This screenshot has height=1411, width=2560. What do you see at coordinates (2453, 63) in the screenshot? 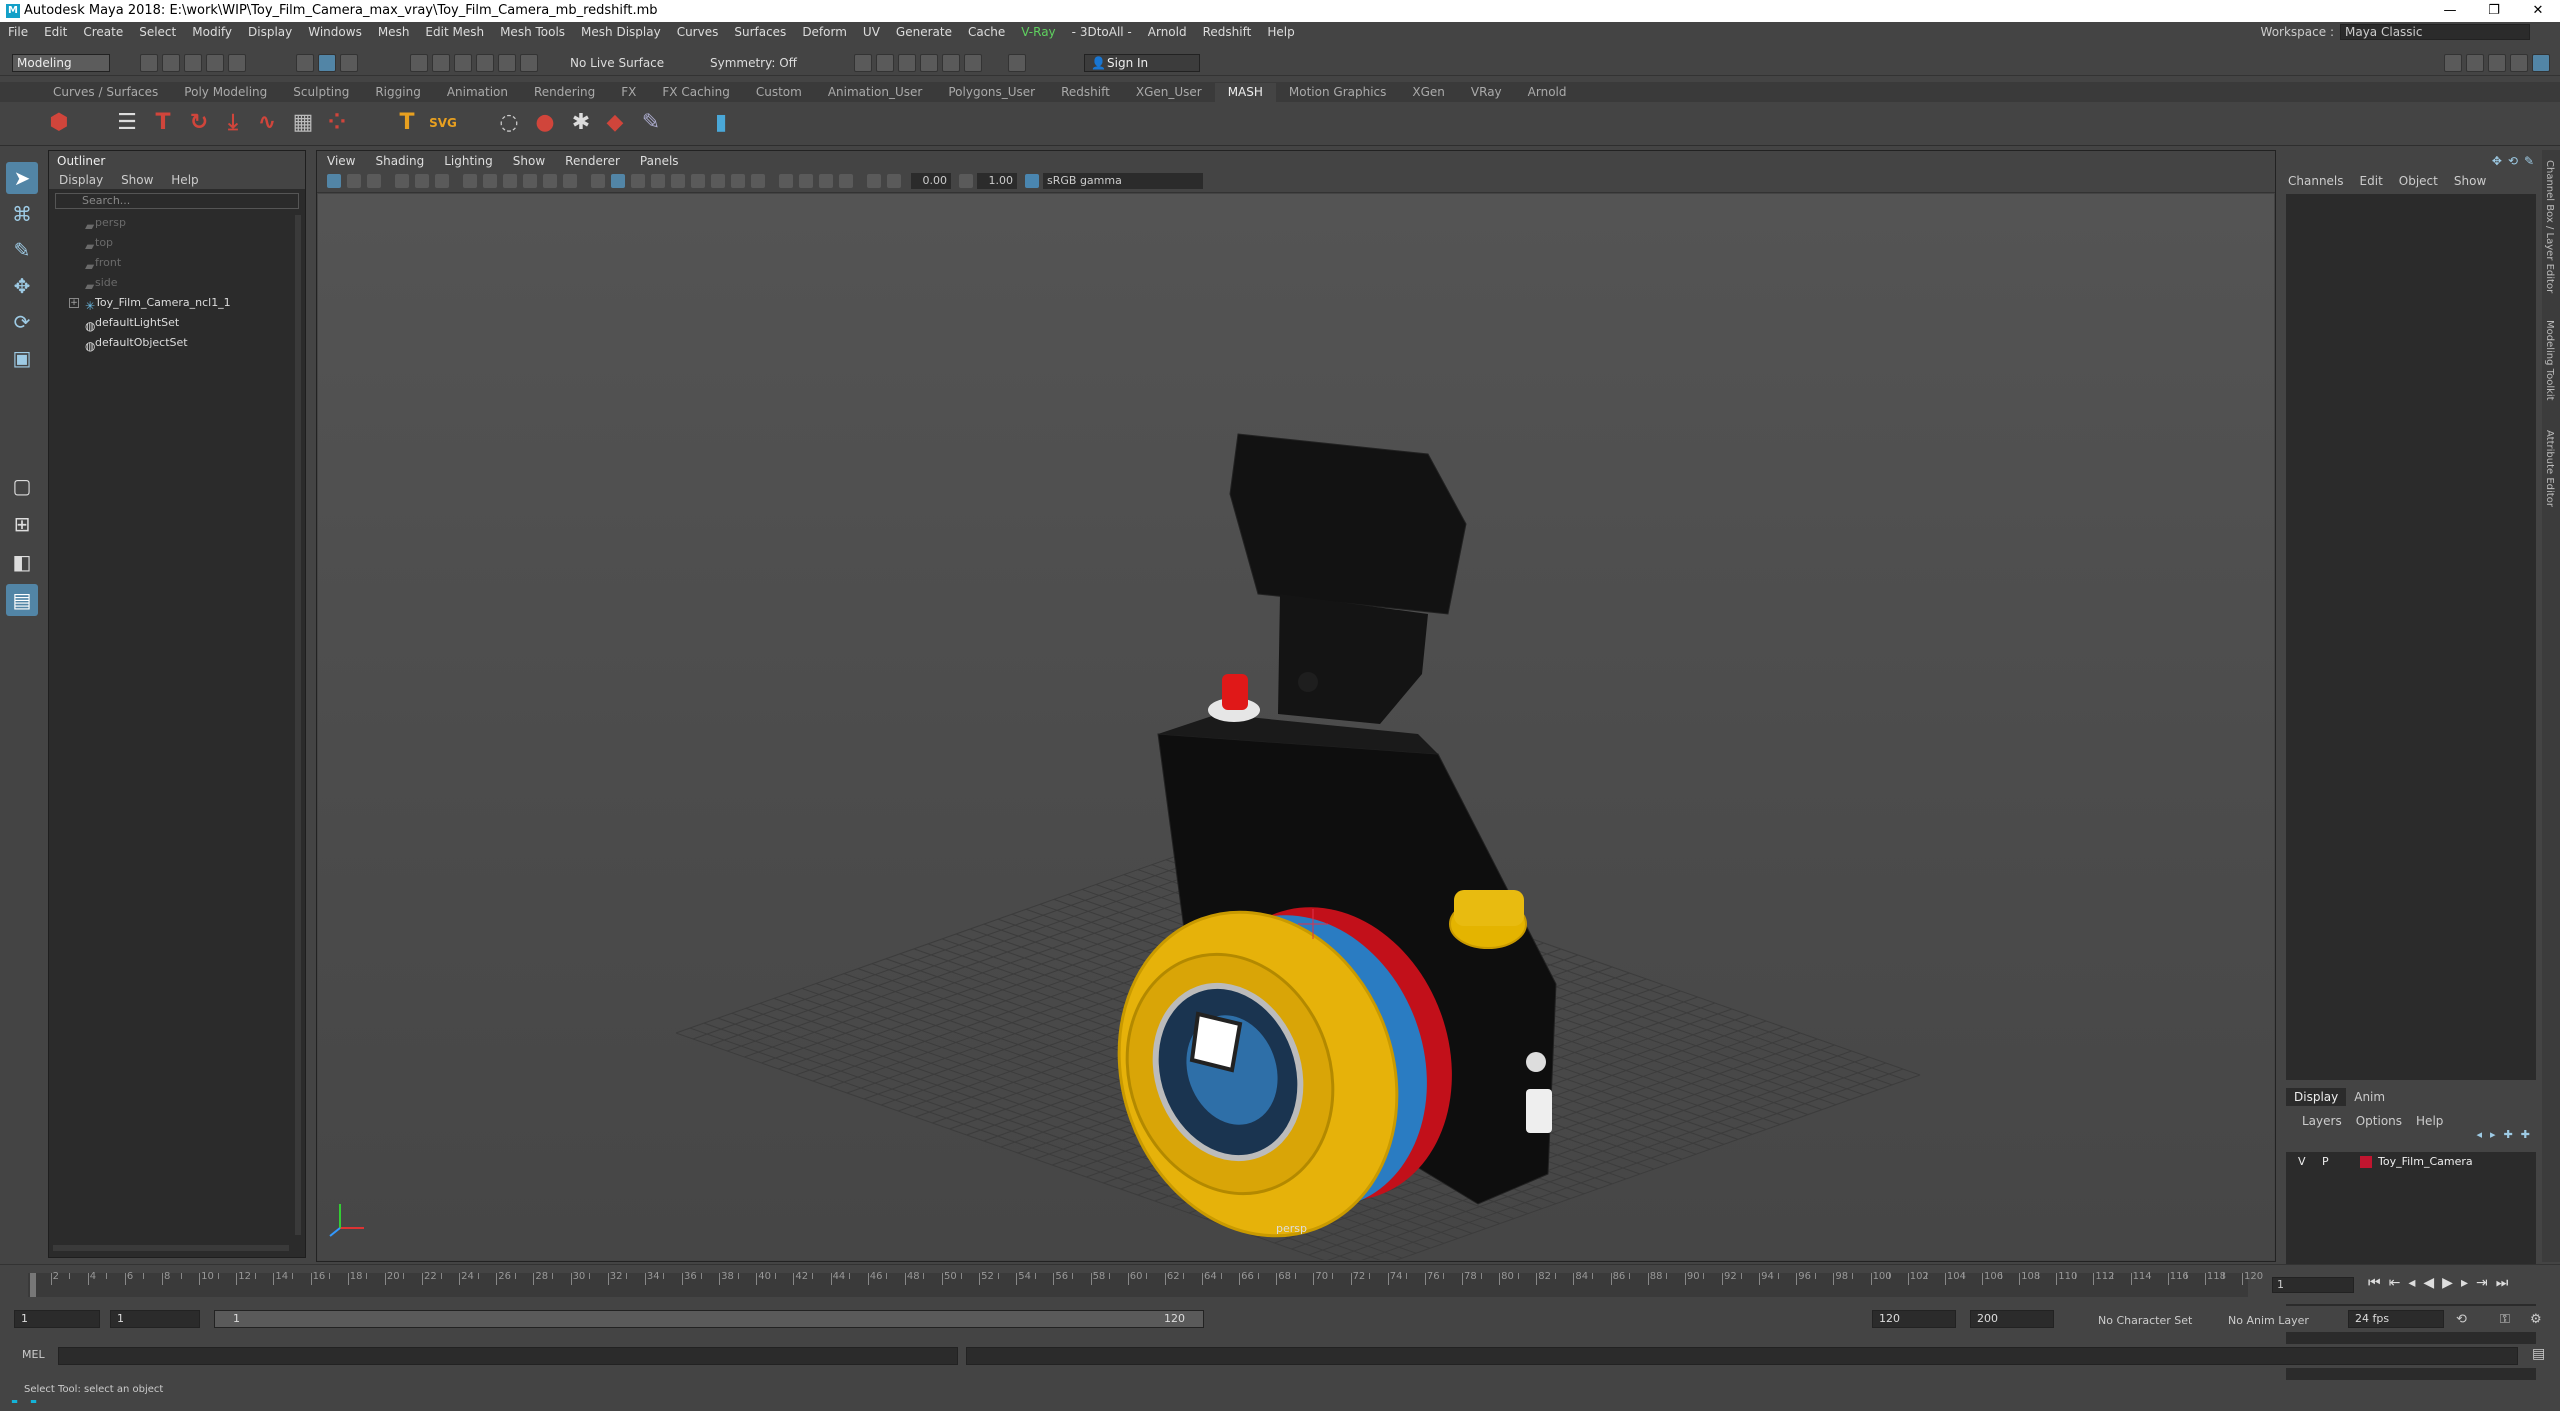
I see `modeling-toolkit-toggle-icon` at bounding box center [2453, 63].